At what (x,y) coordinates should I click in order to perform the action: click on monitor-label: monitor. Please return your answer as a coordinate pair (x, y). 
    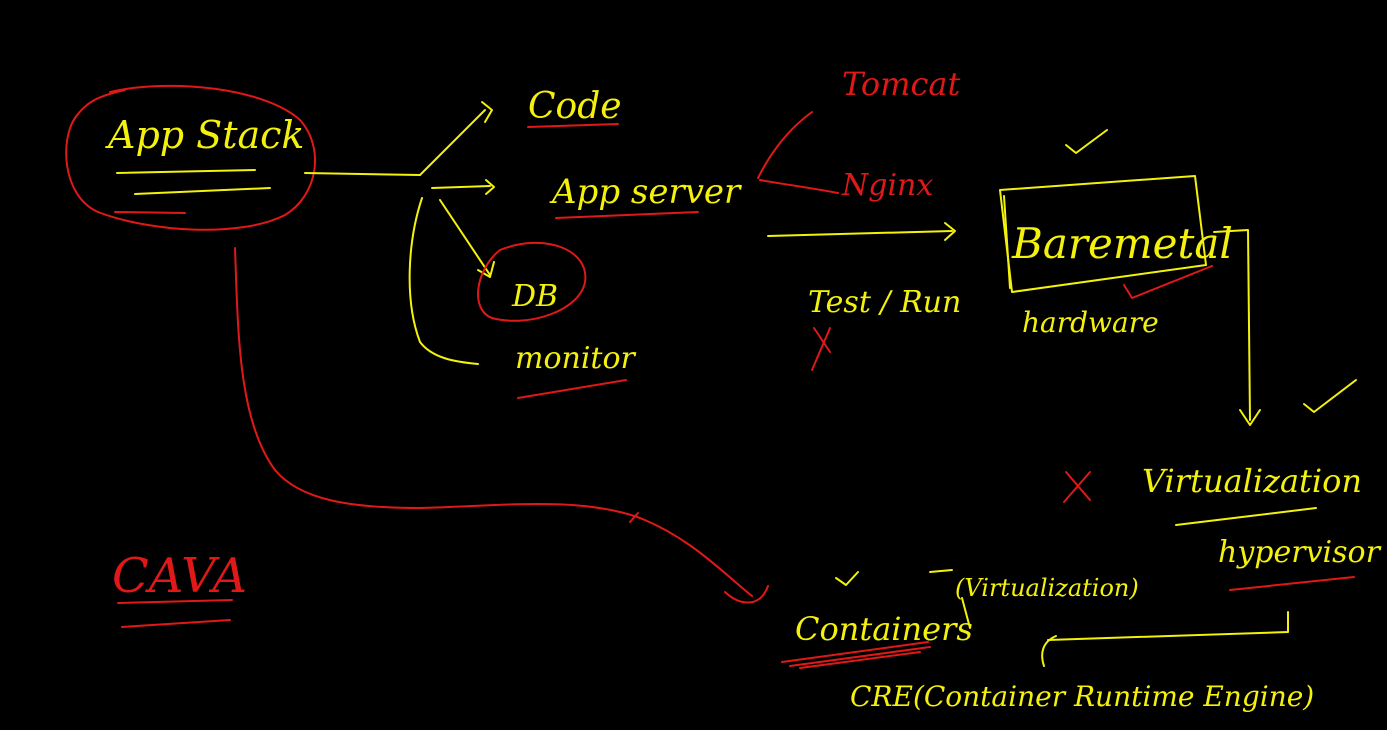
    Looking at the image, I should click on (576, 358).